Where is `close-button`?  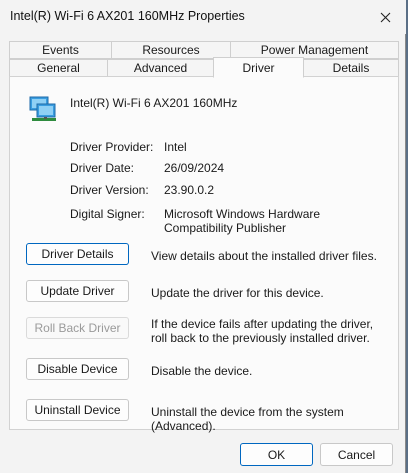
close-button is located at coordinates (385, 17).